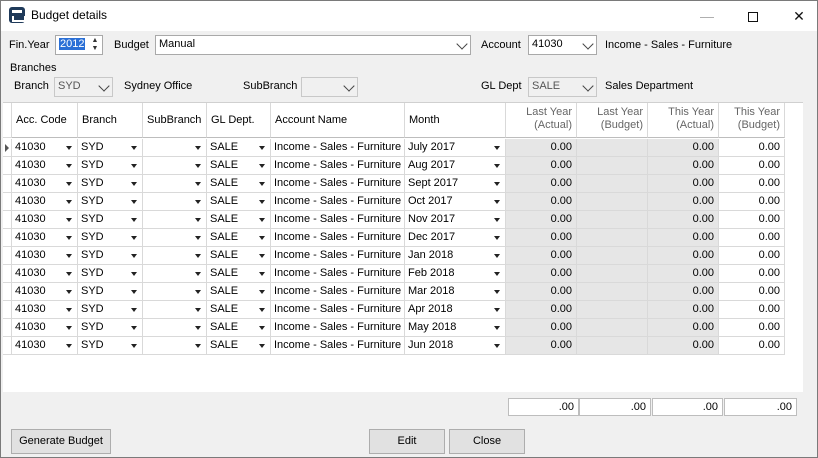 Image resolution: width=818 pixels, height=458 pixels. Describe the element at coordinates (562, 45) in the screenshot. I see `account-select: 41030` at that location.